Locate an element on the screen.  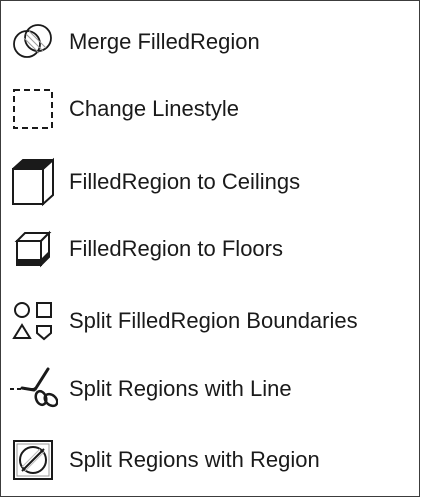
floor-cube-icon is located at coordinates (33, 249).